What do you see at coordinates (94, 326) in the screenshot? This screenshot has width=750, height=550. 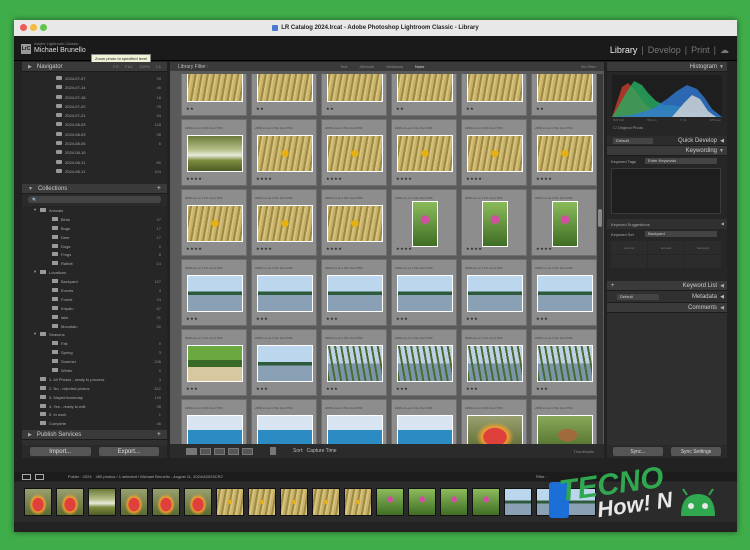 I see `collection-row: Mountain 92` at bounding box center [94, 326].